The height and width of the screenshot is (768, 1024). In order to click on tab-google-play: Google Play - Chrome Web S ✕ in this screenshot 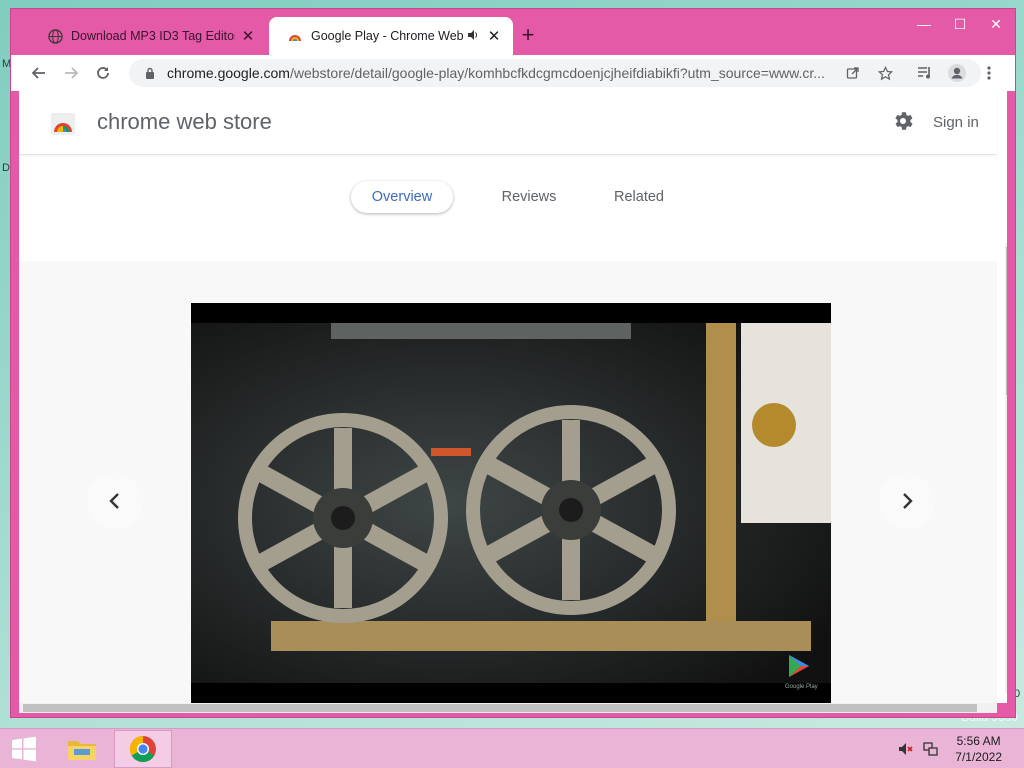, I will do `click(391, 36)`.